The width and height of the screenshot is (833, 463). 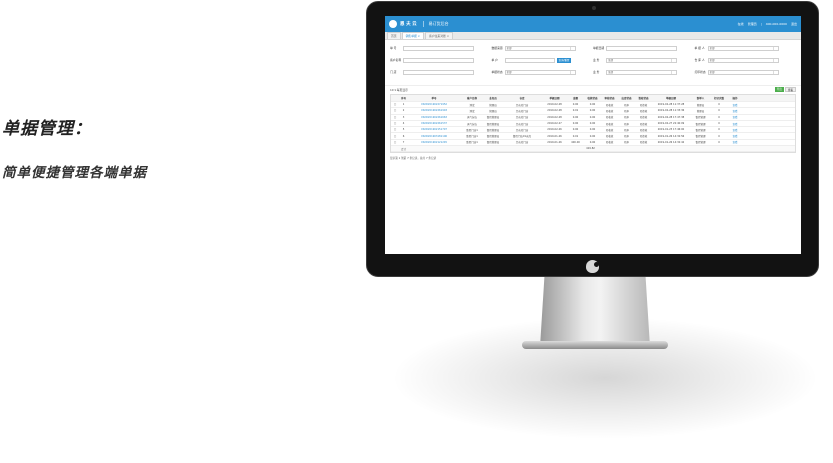 I want to click on print-status-select: 全部, so click(x=743, y=72).